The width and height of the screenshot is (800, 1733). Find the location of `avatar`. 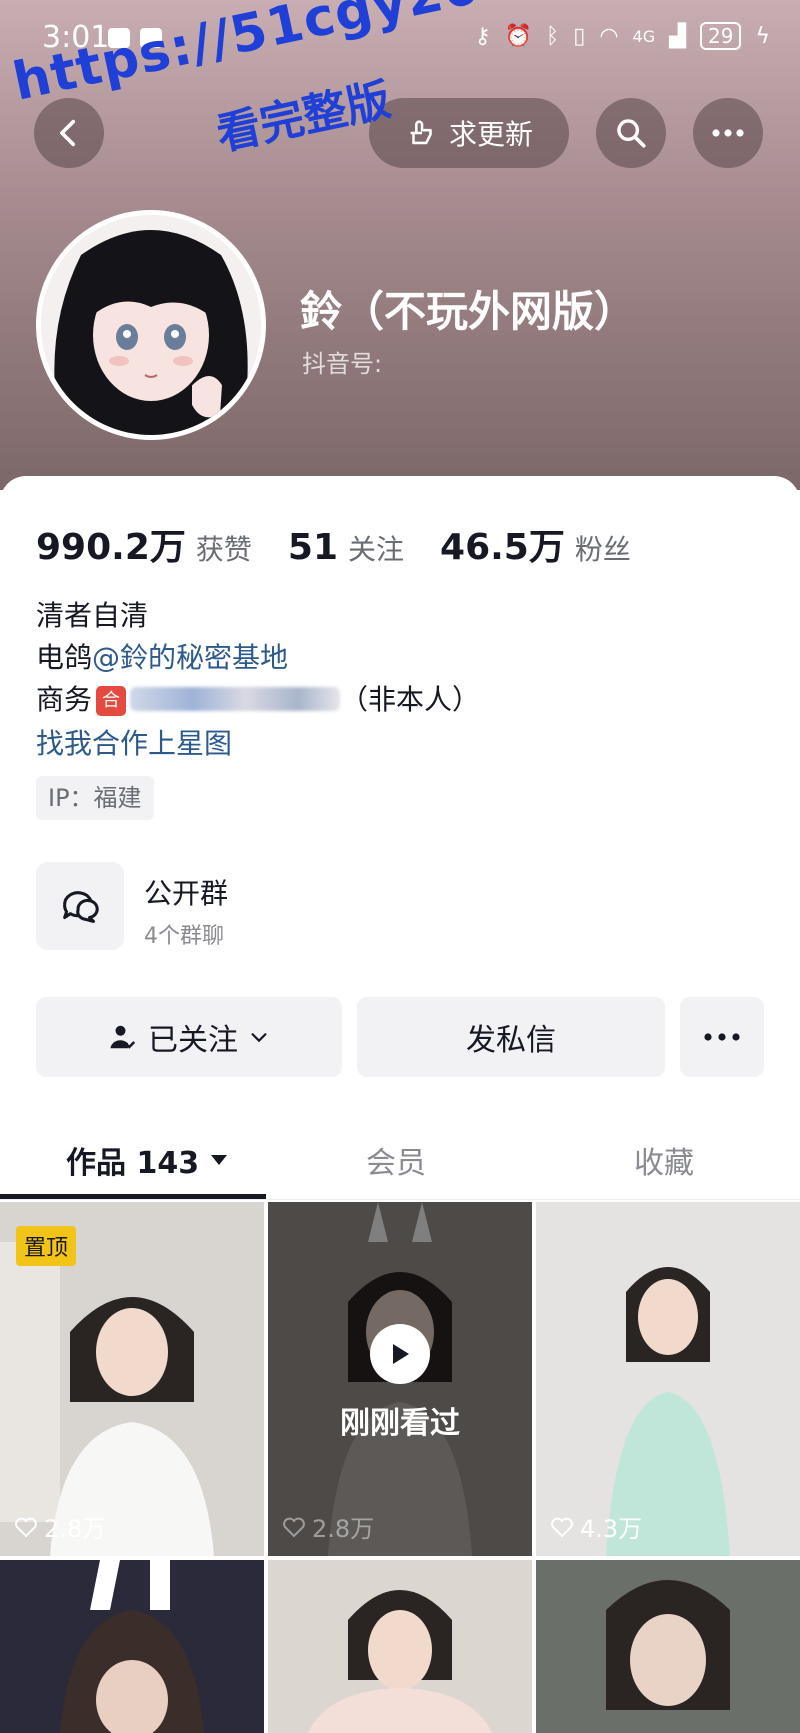

avatar is located at coordinates (151, 325).